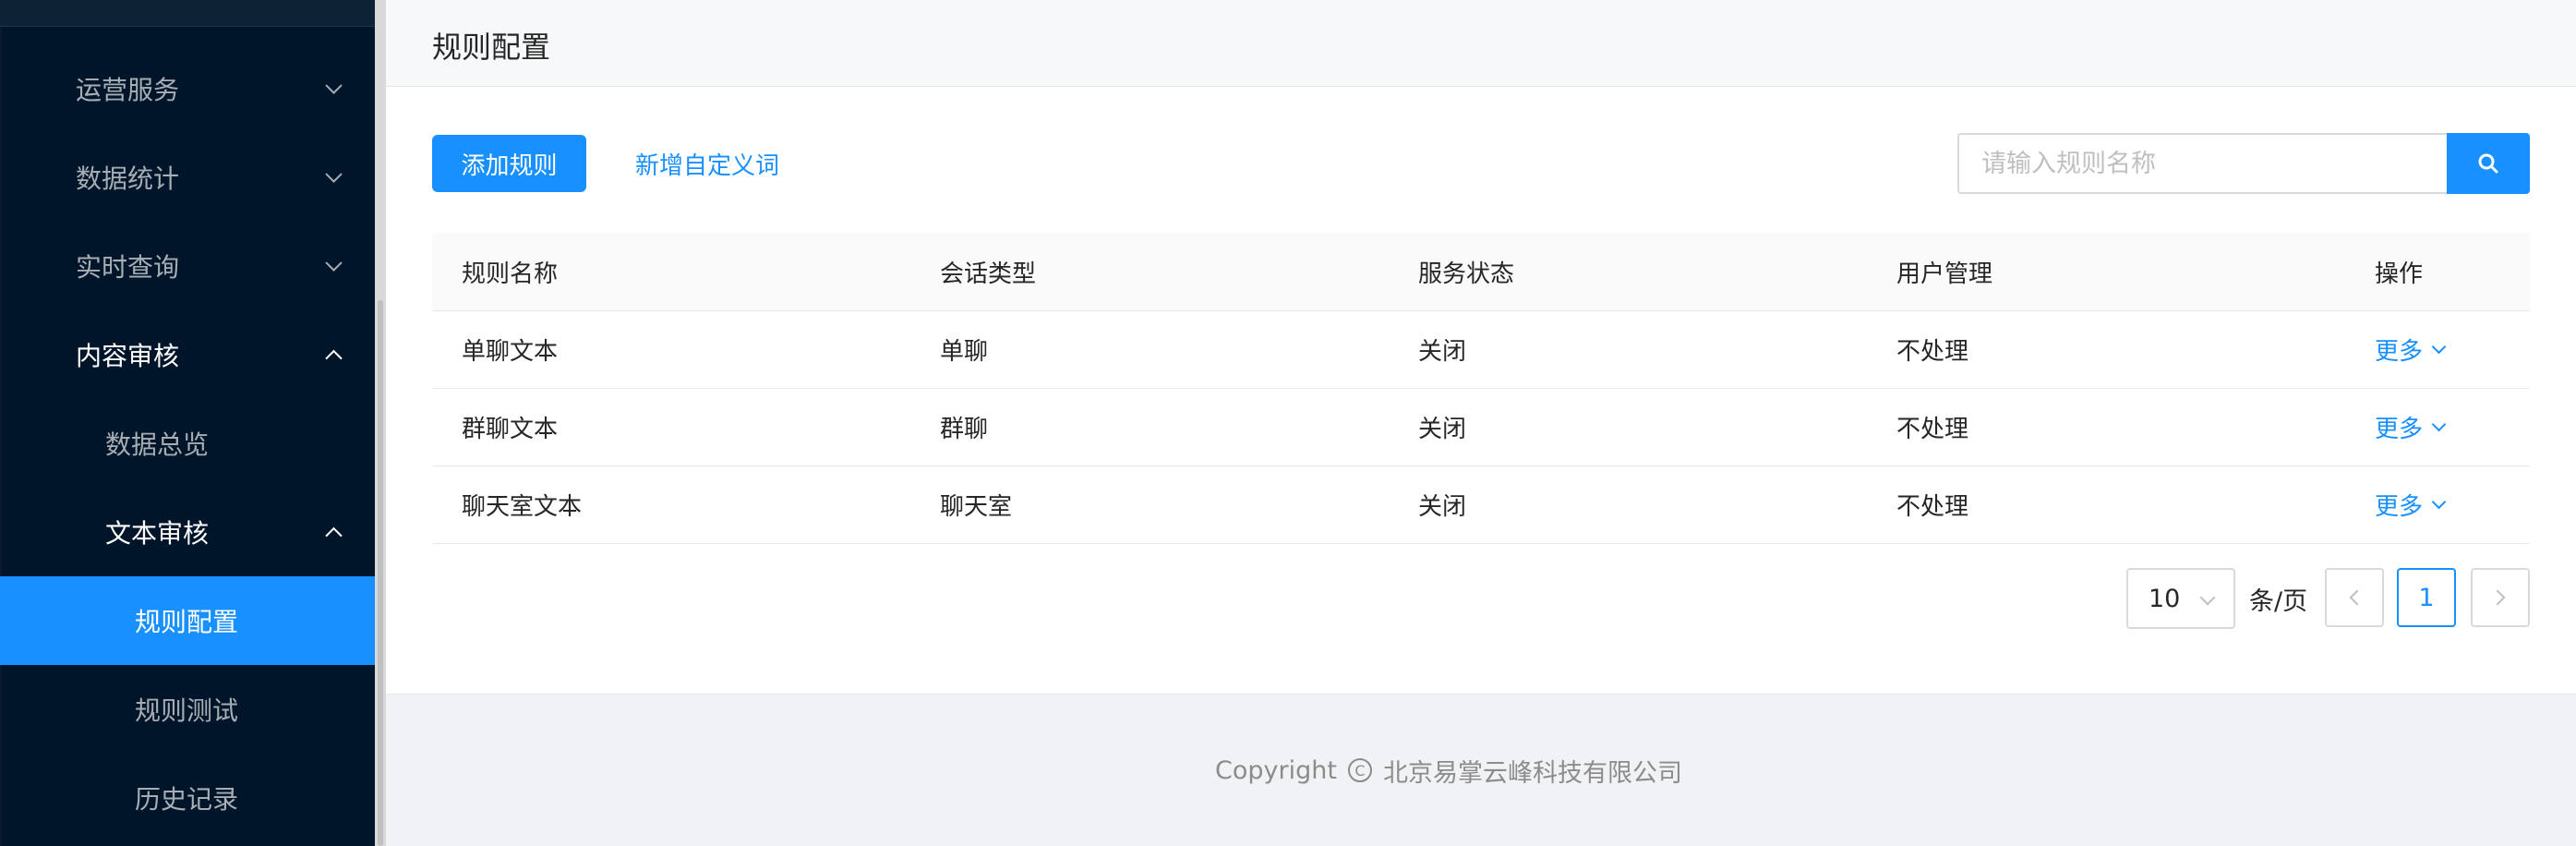  What do you see at coordinates (157, 444) in the screenshot?
I see `sidebar-item-label: 数据总览` at bounding box center [157, 444].